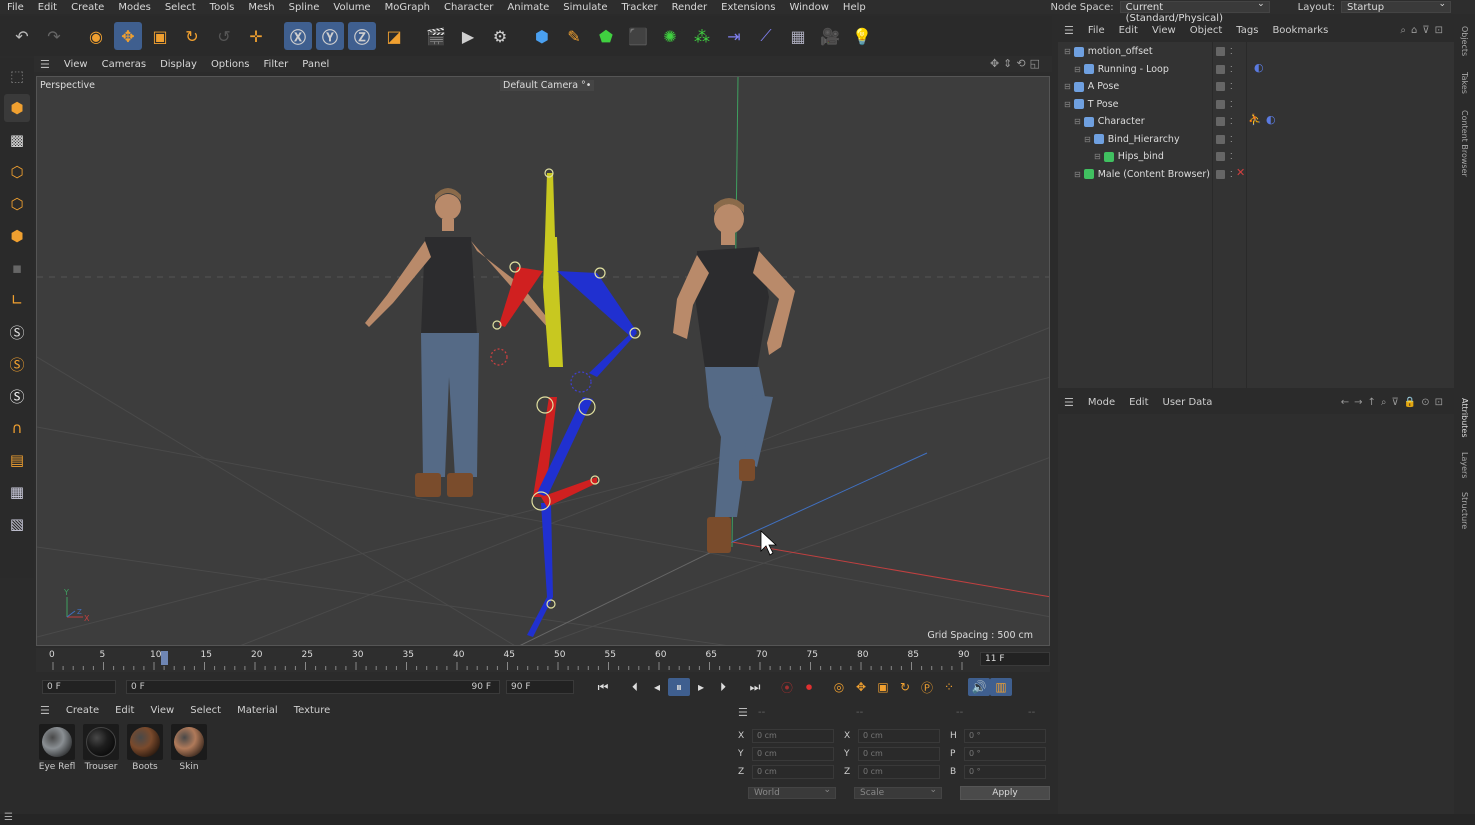 This screenshot has height=825, width=1475. What do you see at coordinates (979, 687) in the screenshot?
I see `sound-icon: 🔊` at bounding box center [979, 687].